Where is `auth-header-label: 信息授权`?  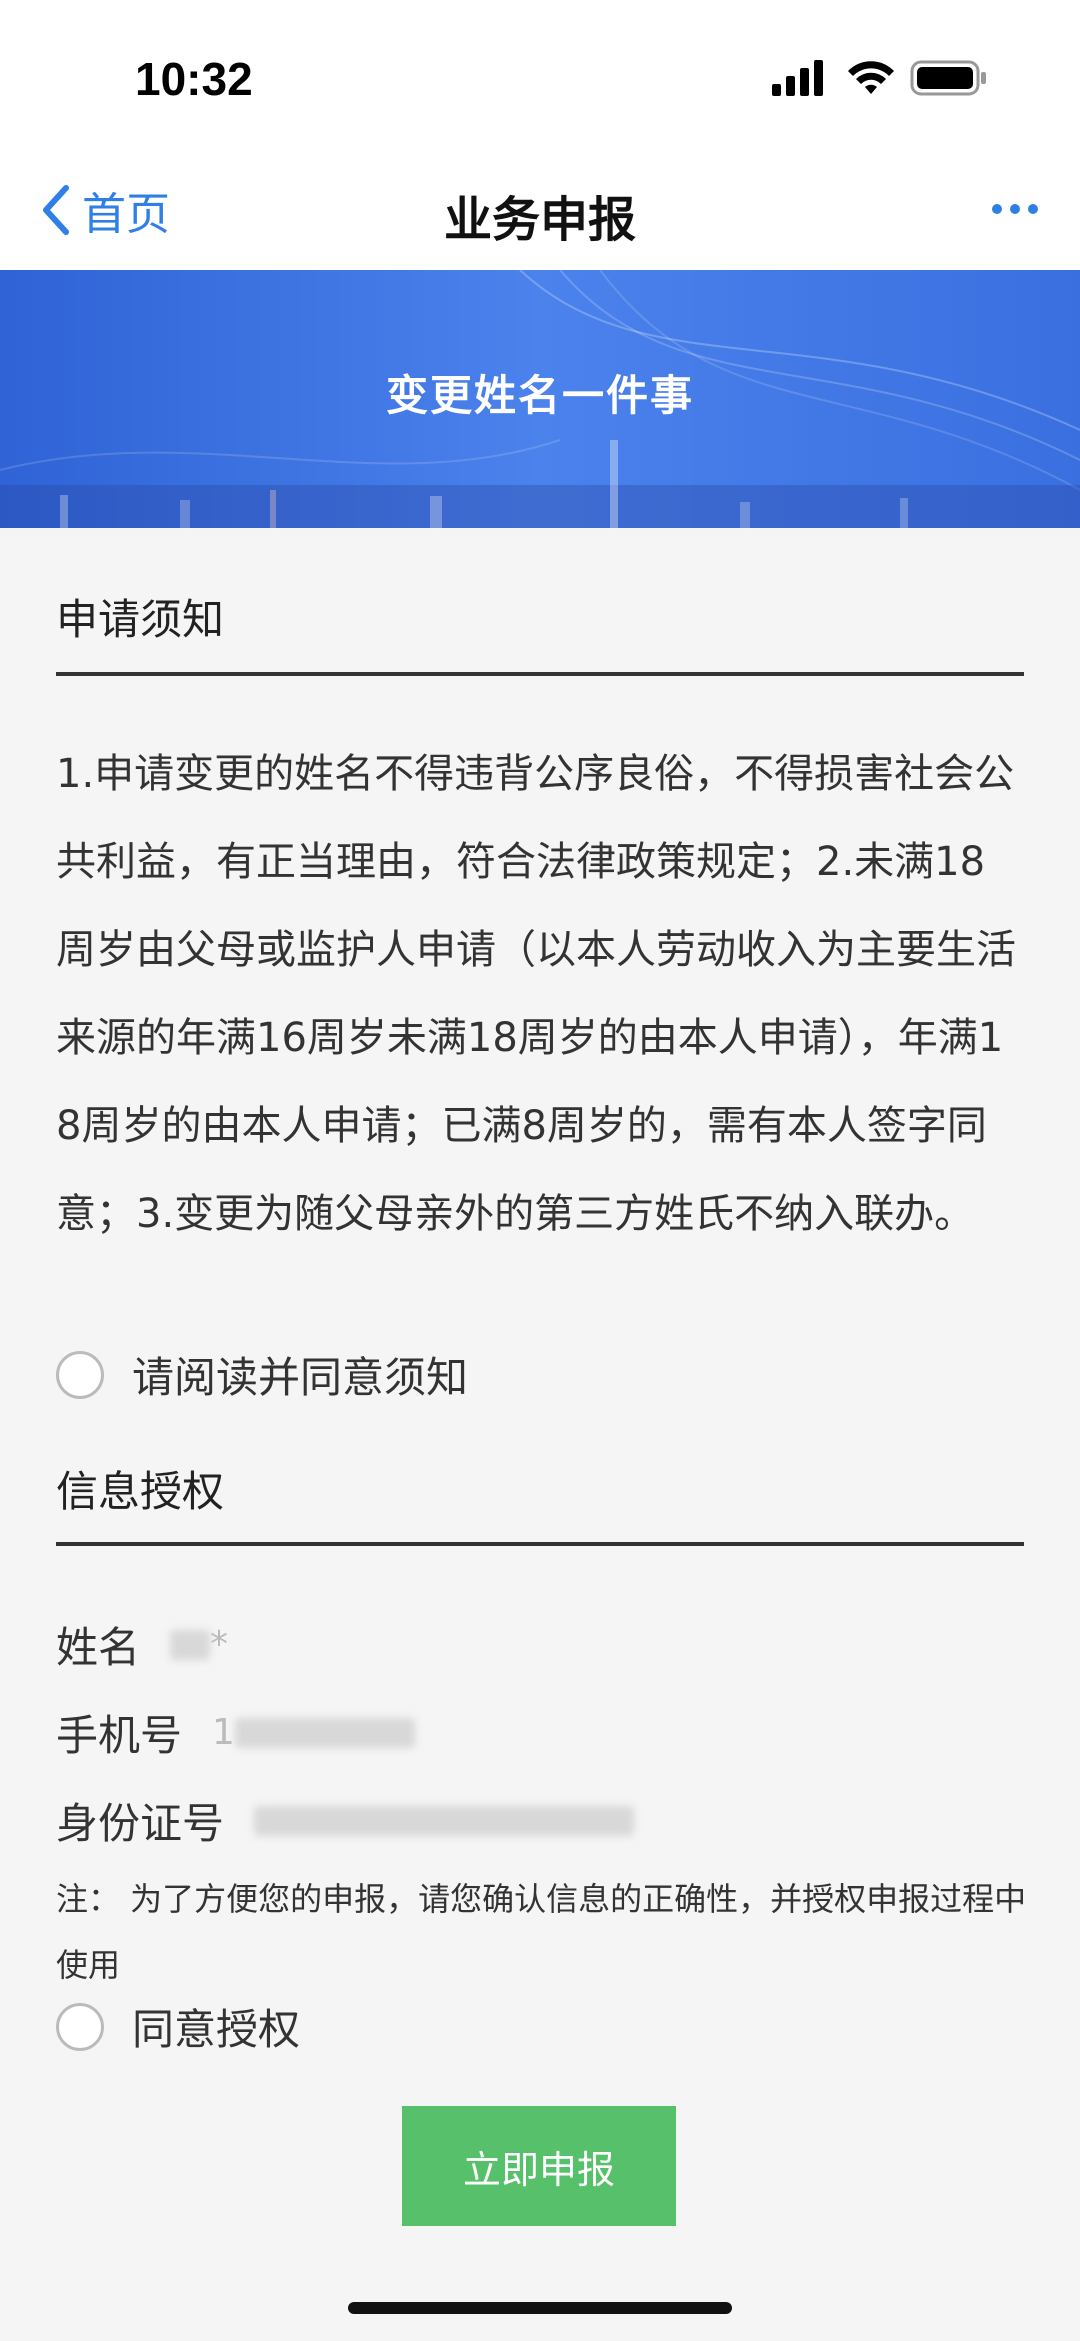 auth-header-label: 信息授权 is located at coordinates (140, 1491).